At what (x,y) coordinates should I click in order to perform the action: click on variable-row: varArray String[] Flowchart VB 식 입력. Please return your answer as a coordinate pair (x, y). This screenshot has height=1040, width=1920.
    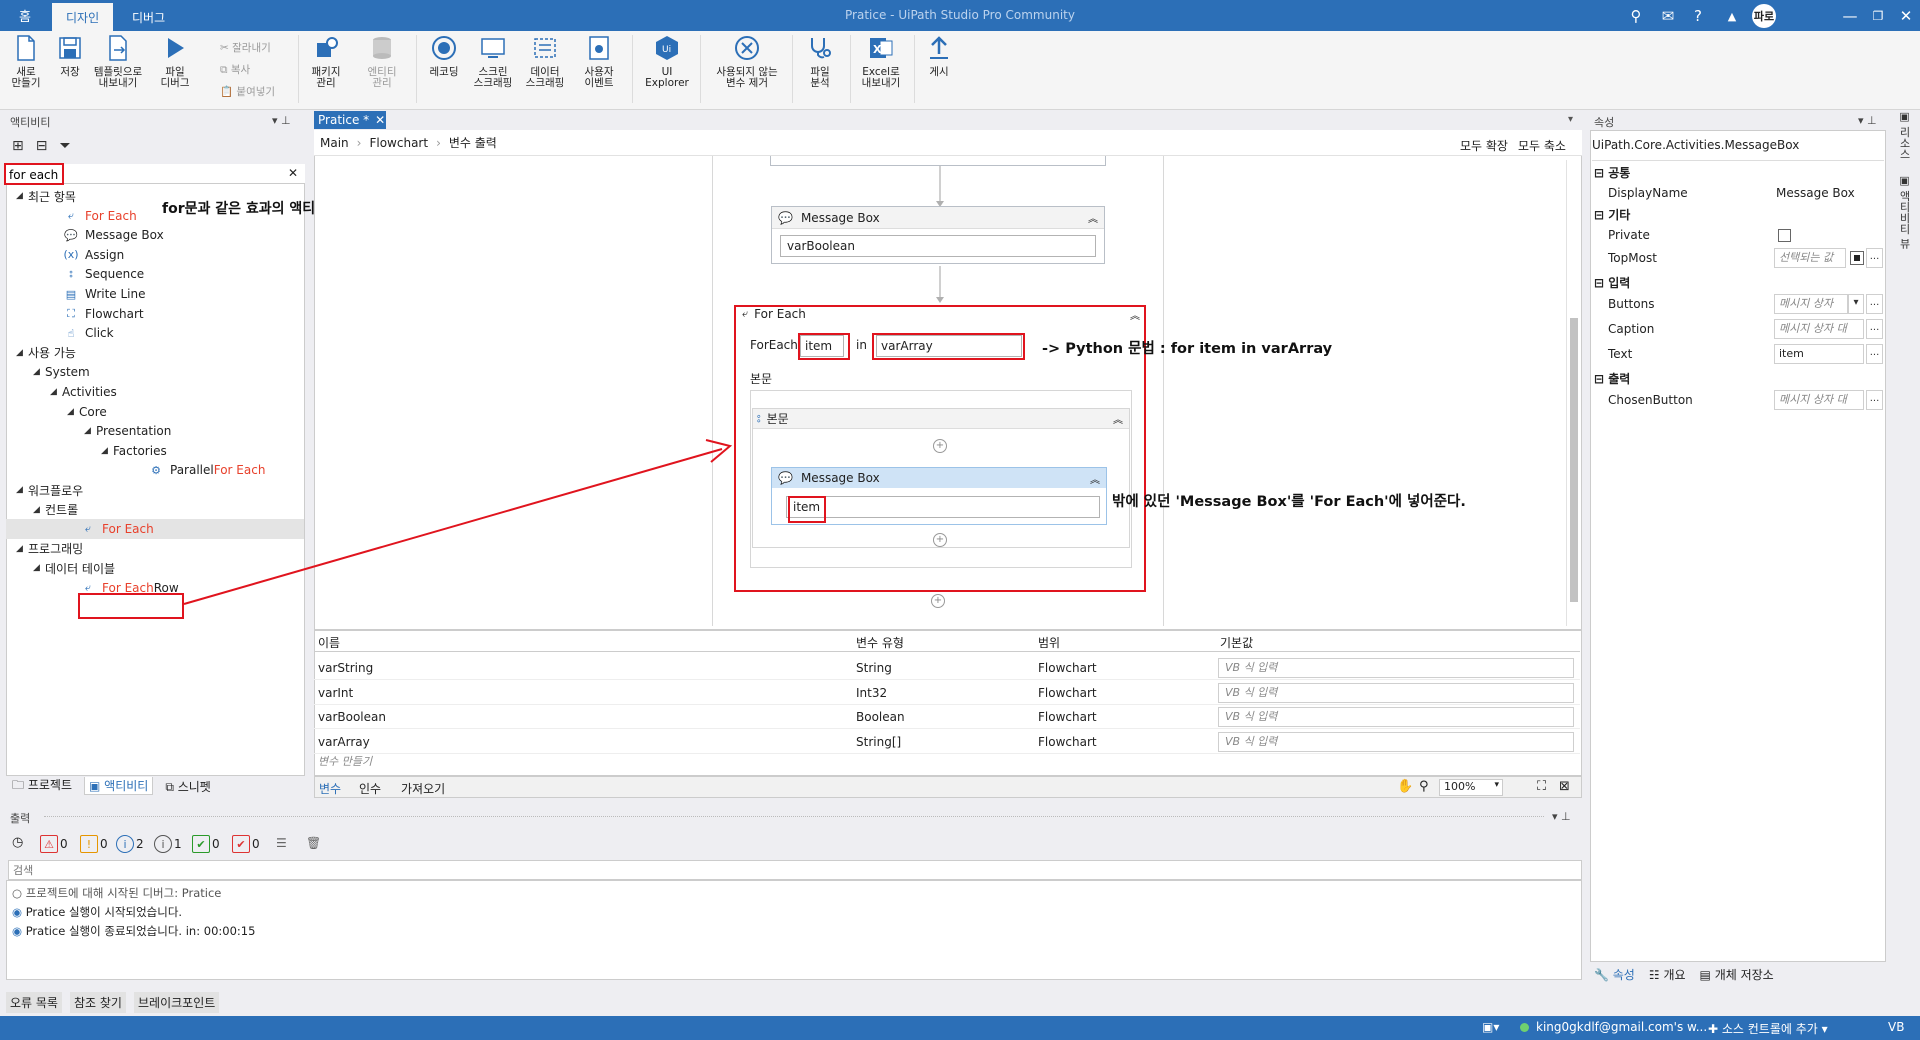
    Looking at the image, I should click on (947, 742).